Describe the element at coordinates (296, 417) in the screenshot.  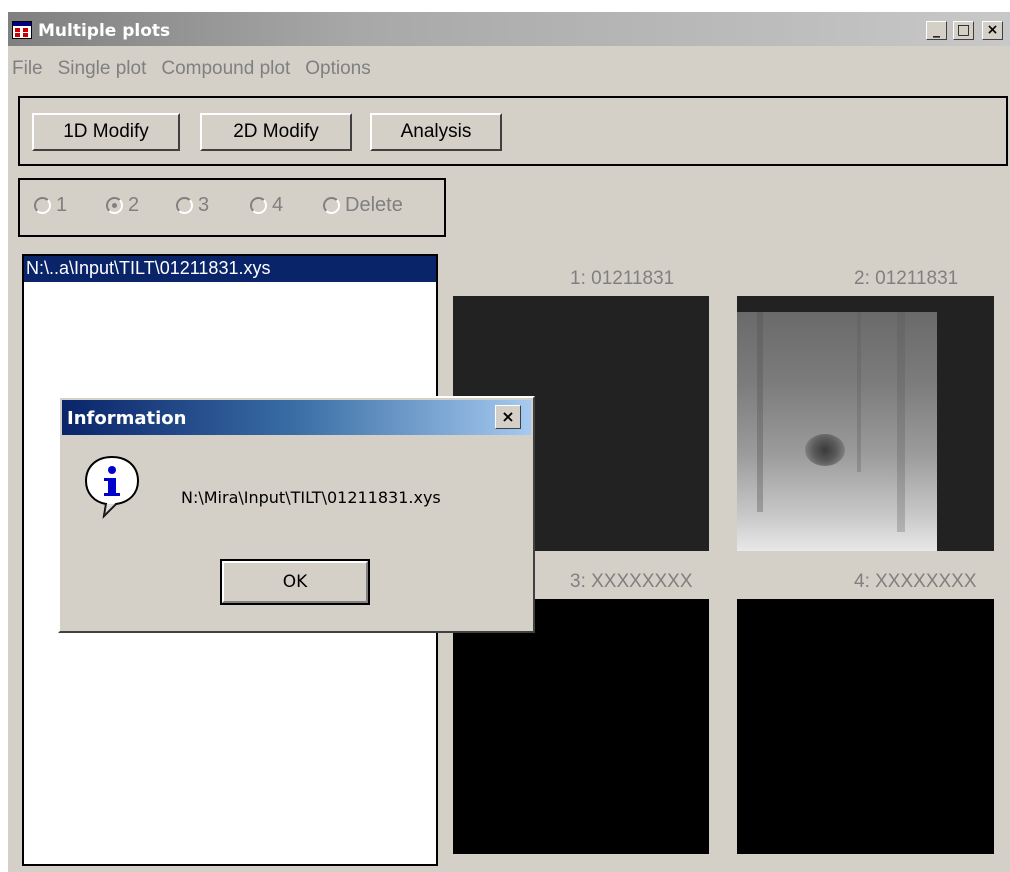
I see `dialog-title-bar: Information ×` at that location.